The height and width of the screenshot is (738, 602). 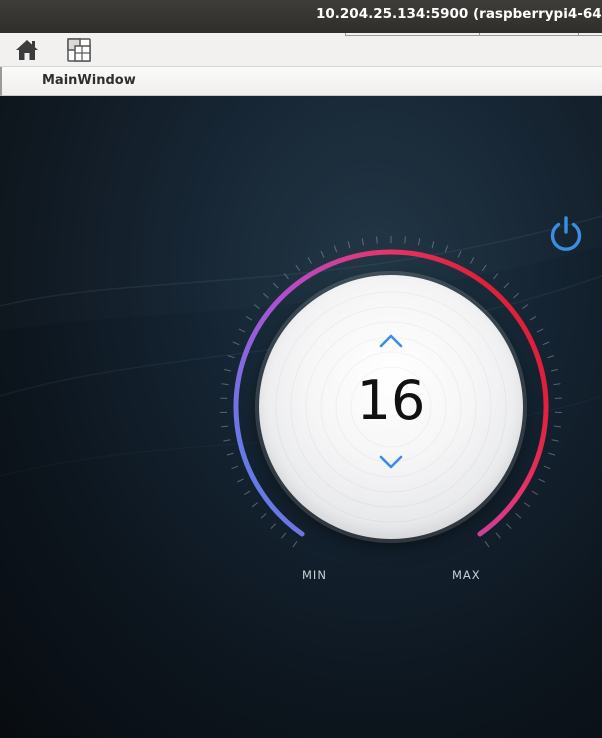 I want to click on chevron-down-icon, so click(x=391, y=462).